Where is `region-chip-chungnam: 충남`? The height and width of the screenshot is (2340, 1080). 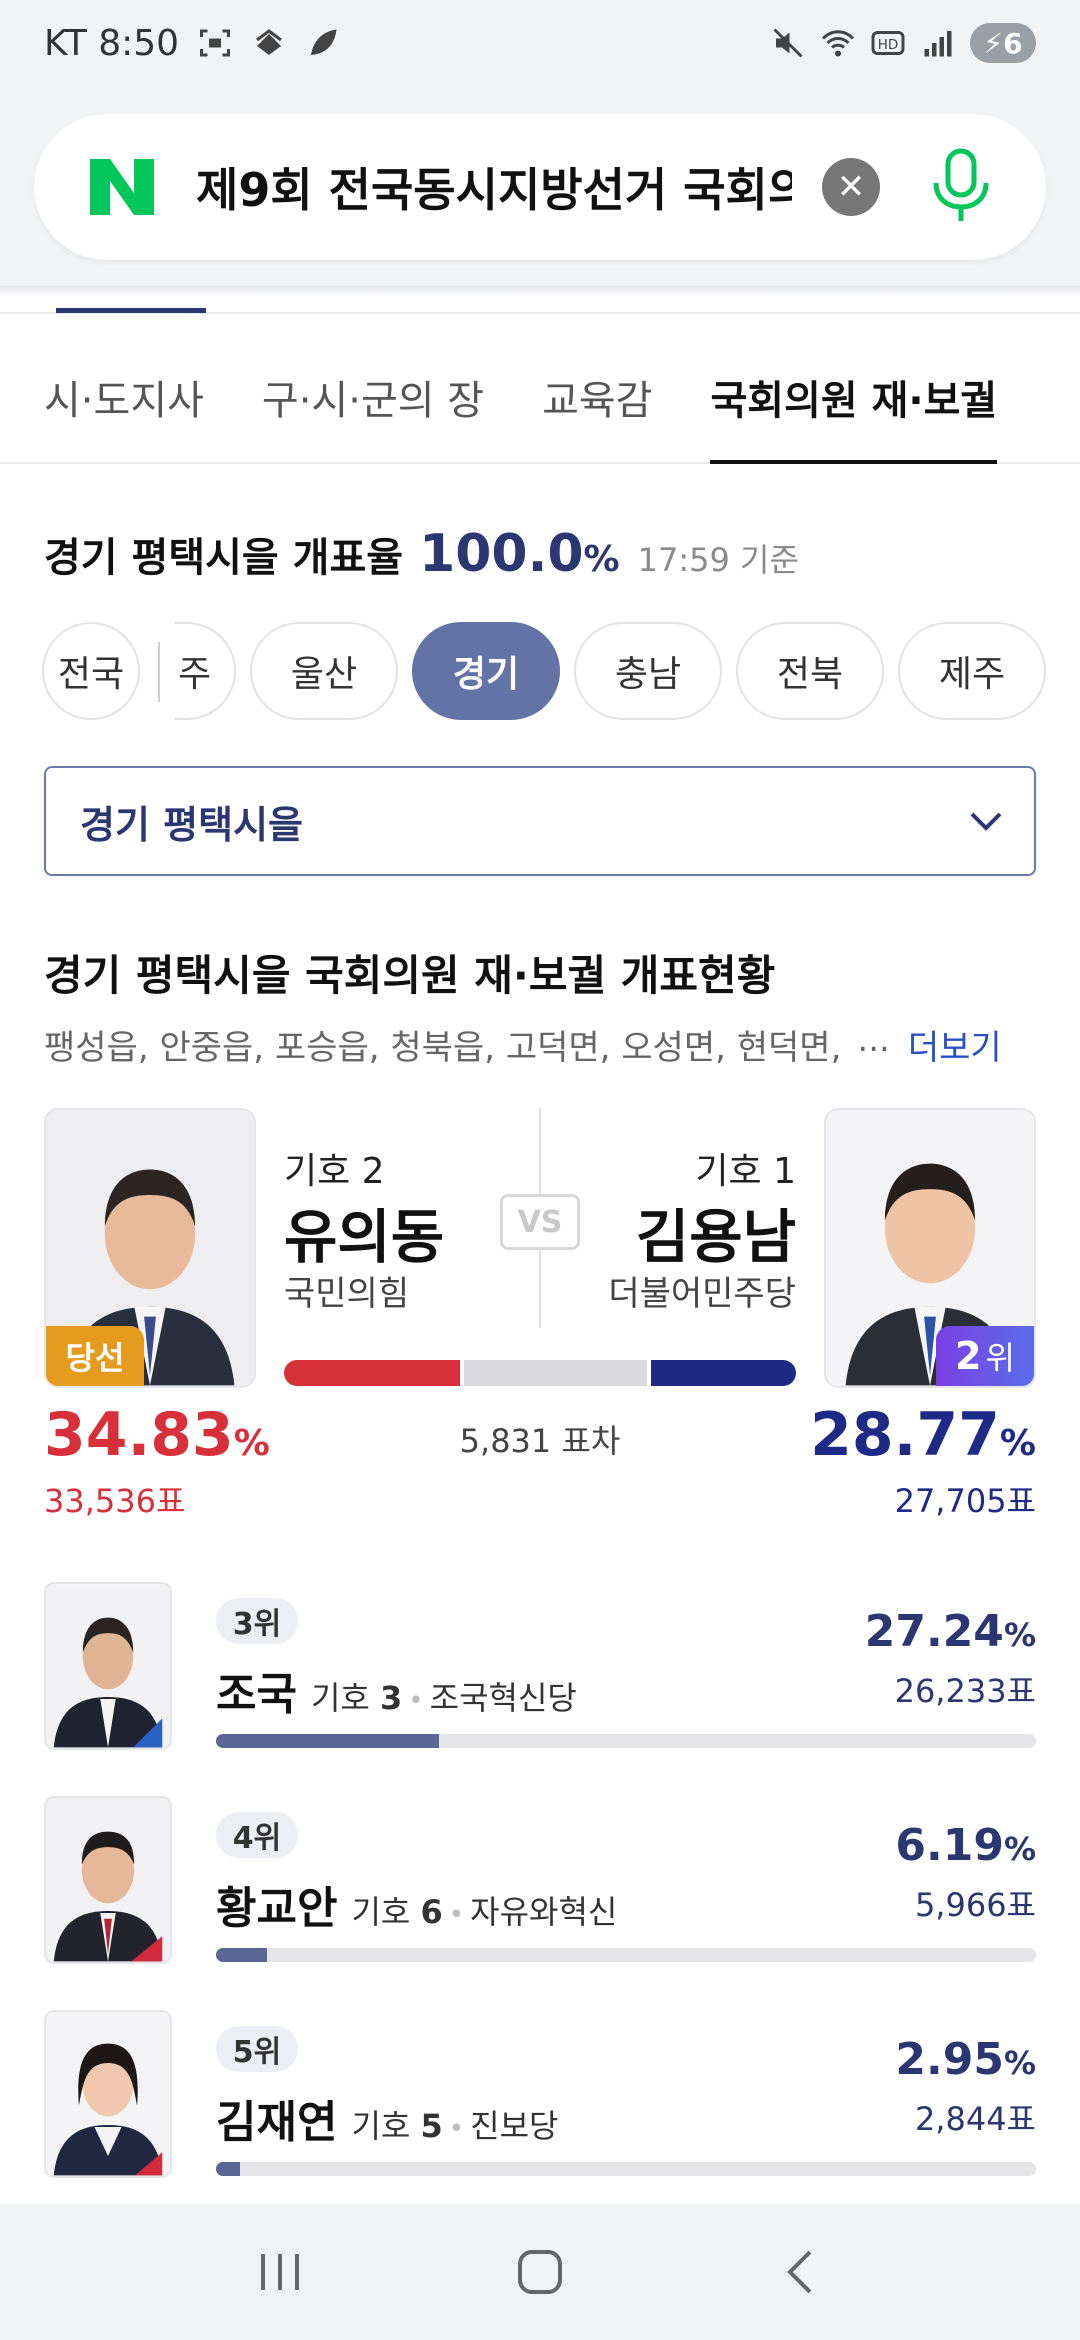 region-chip-chungnam: 충남 is located at coordinates (648, 671).